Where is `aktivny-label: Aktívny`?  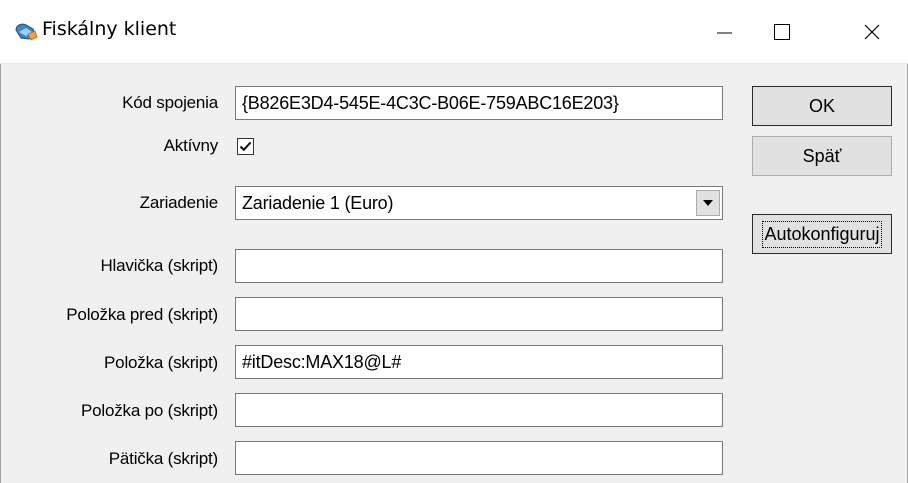
aktivny-label: Aktívny is located at coordinates (191, 145).